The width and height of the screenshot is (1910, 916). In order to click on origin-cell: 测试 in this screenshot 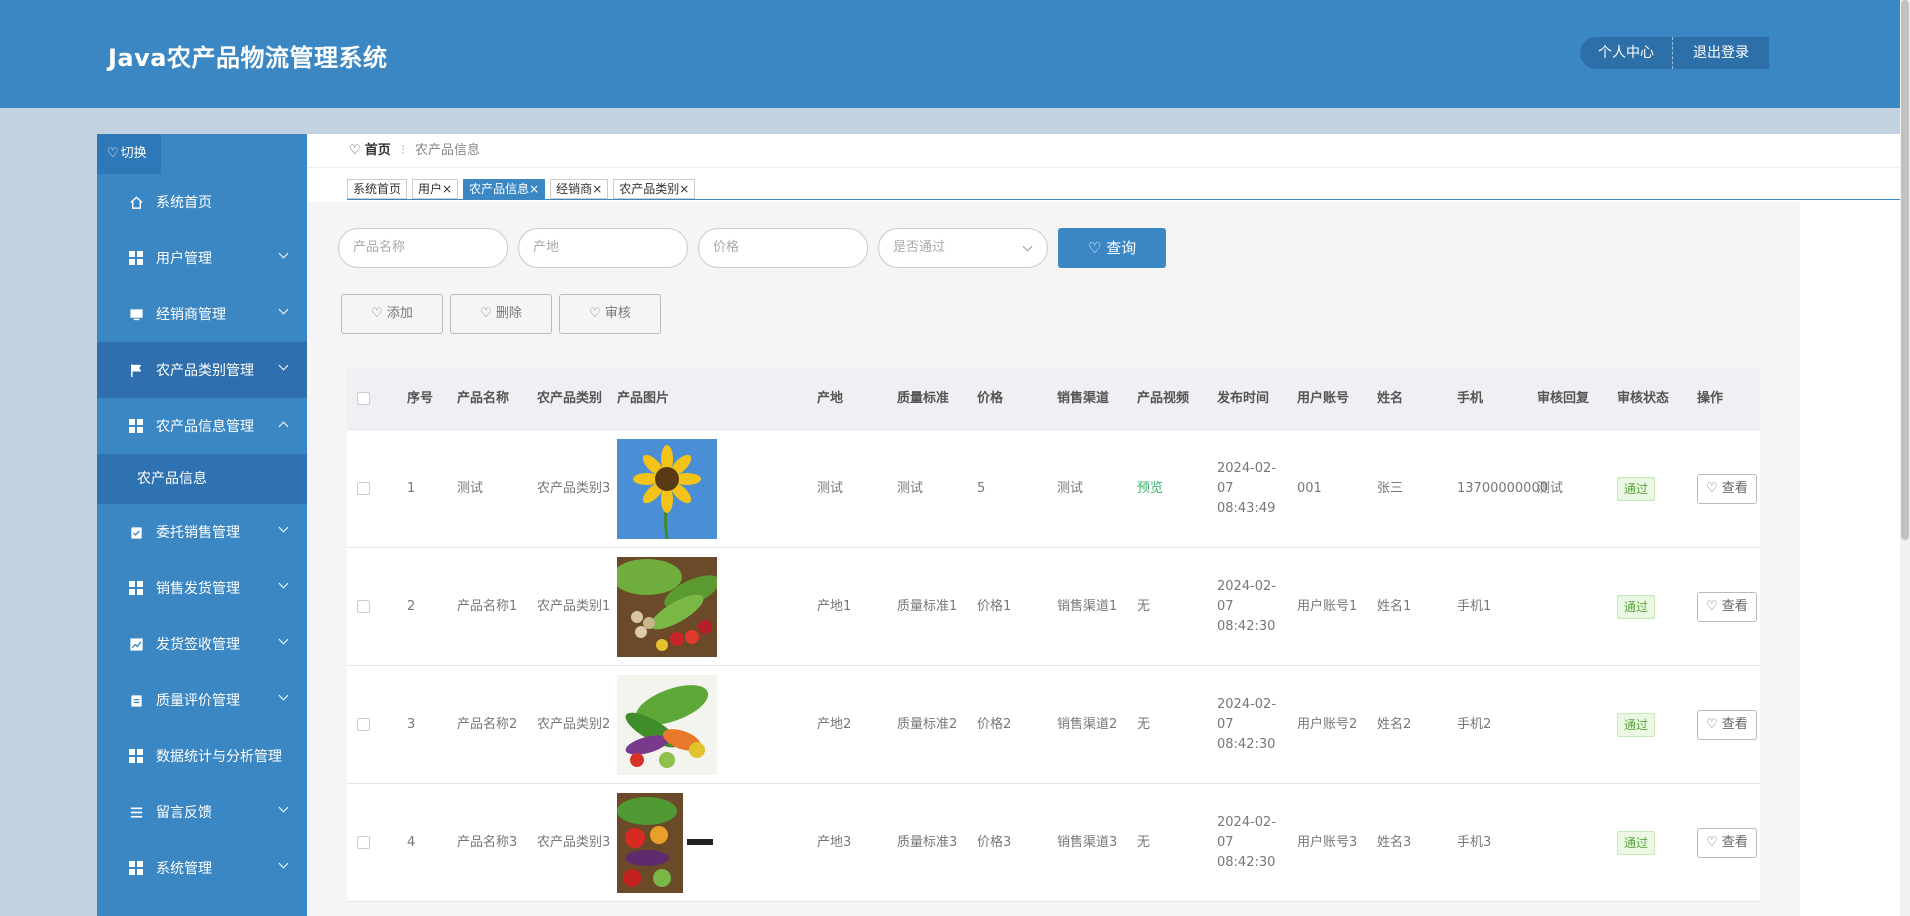, I will do `click(830, 488)`.